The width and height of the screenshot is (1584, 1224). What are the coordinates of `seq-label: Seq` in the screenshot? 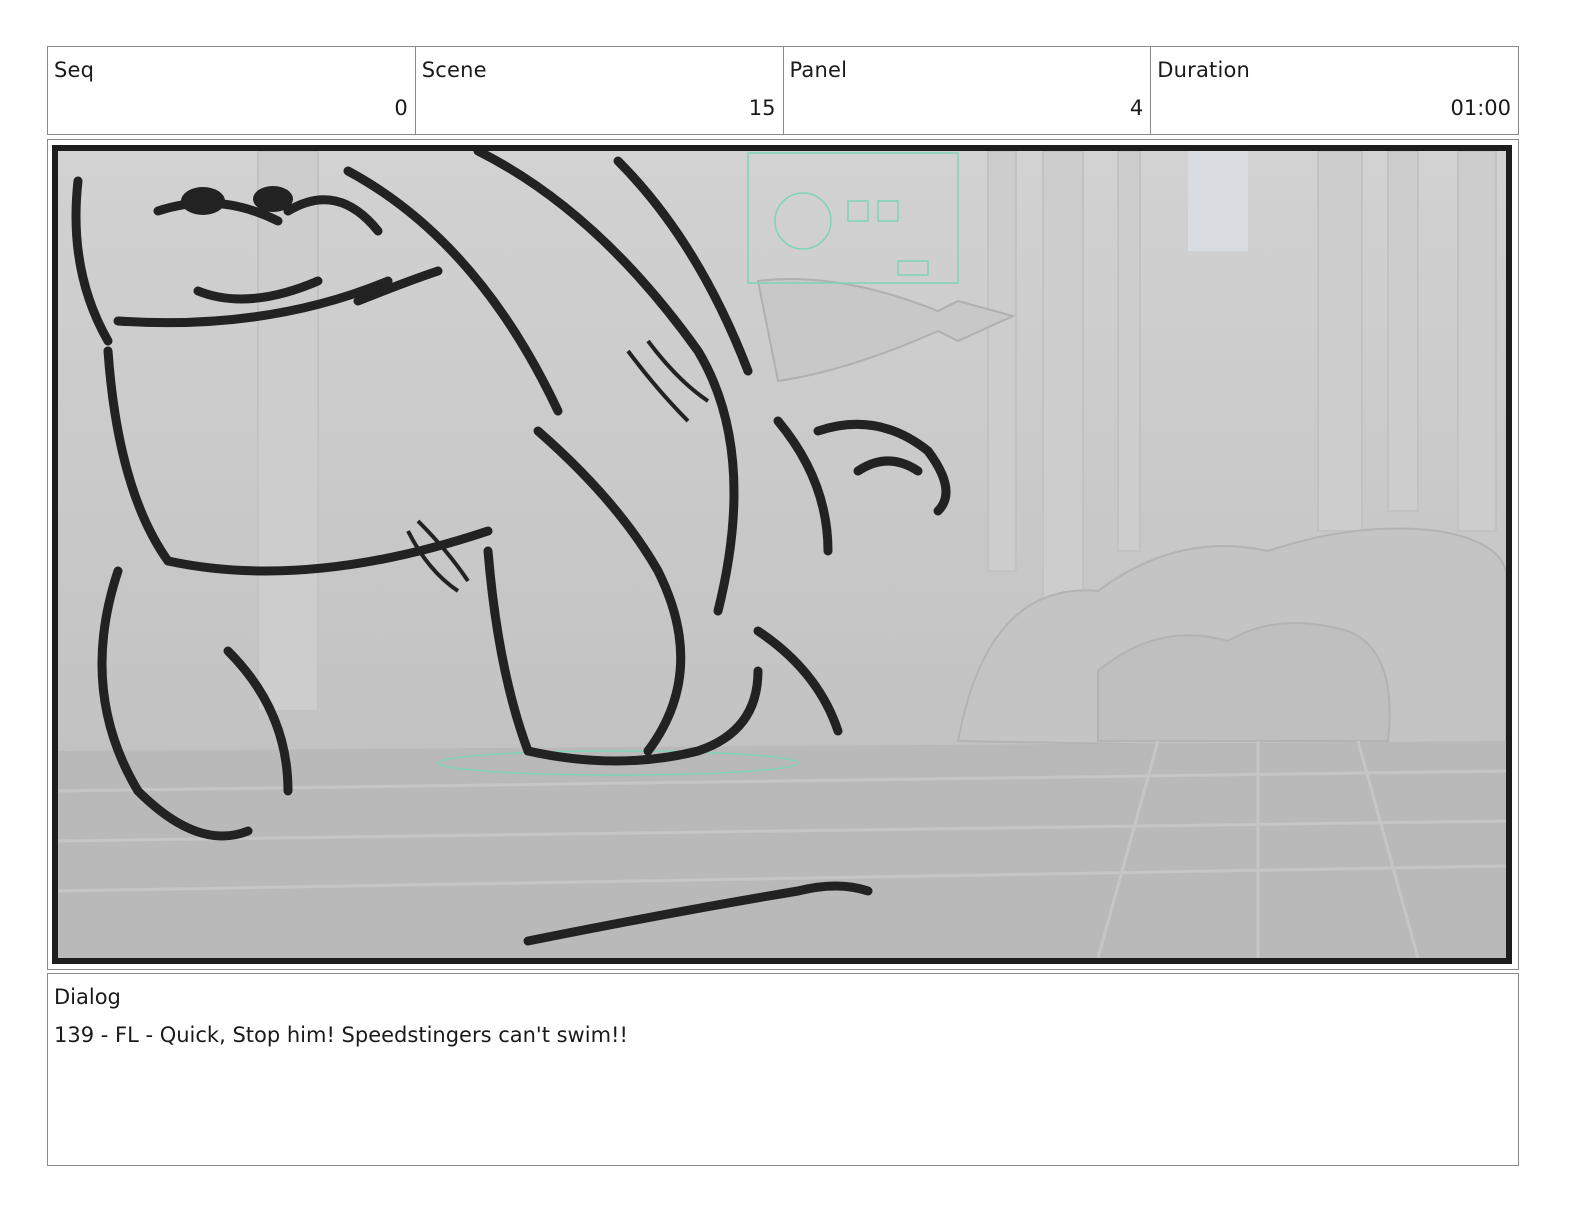 It's located at (74, 70).